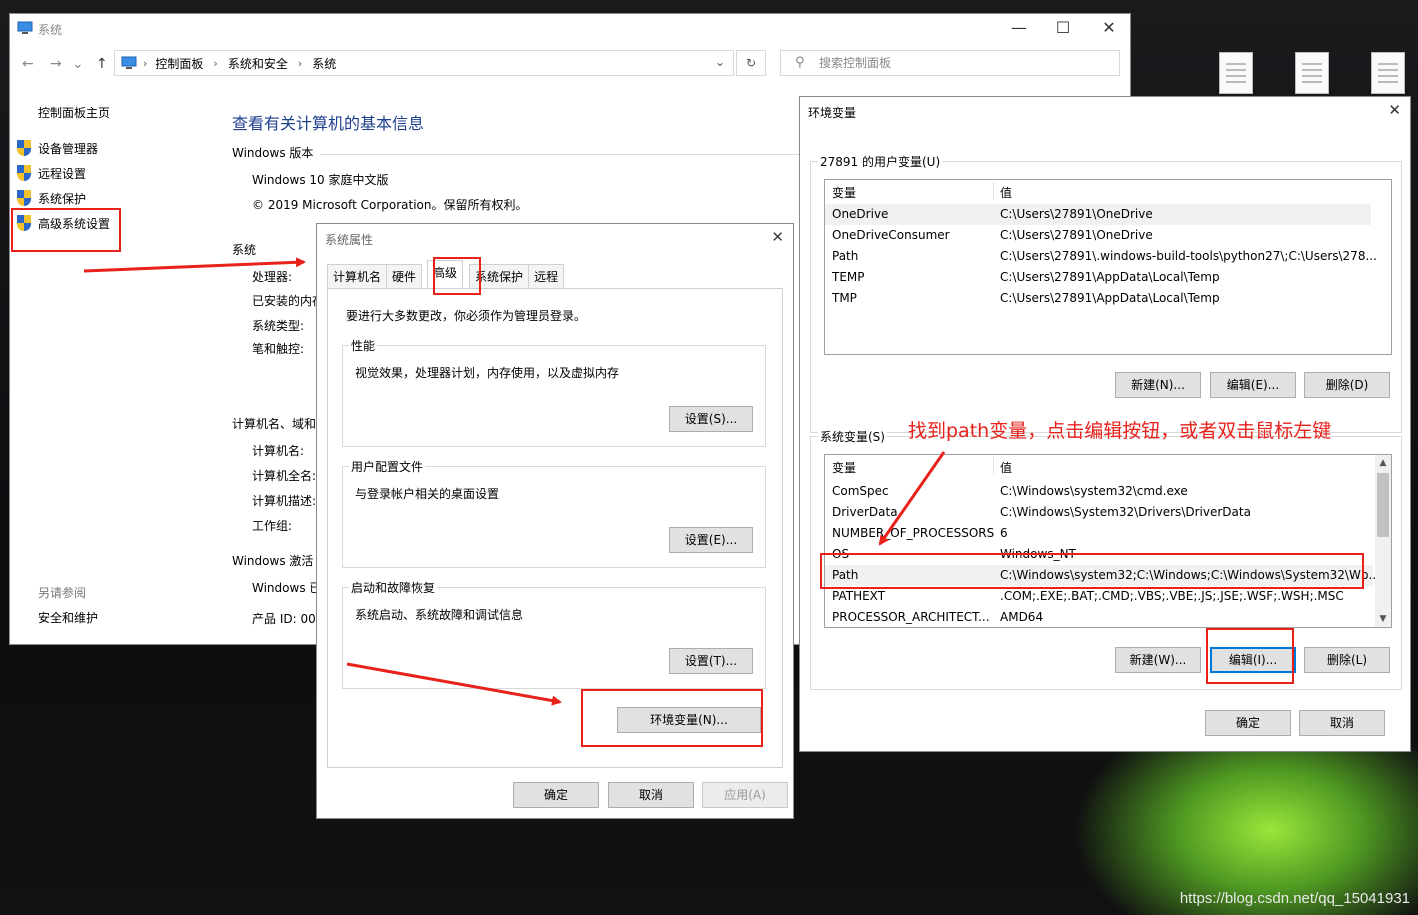 This screenshot has width=1418, height=915. Describe the element at coordinates (720, 62) in the screenshot. I see `address-dropdown-icon: ⌄` at that location.